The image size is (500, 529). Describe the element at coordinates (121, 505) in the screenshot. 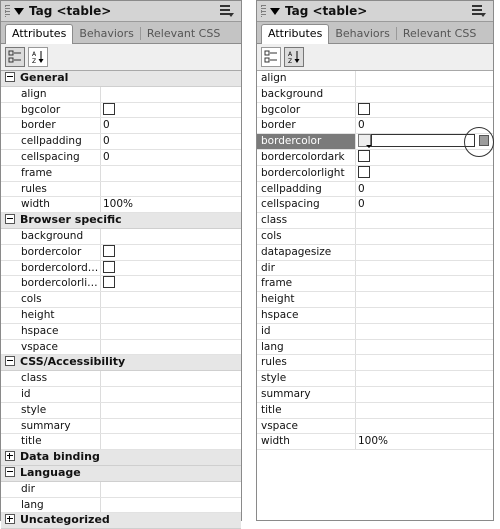

I see `attribute-row-lang: lang` at that location.